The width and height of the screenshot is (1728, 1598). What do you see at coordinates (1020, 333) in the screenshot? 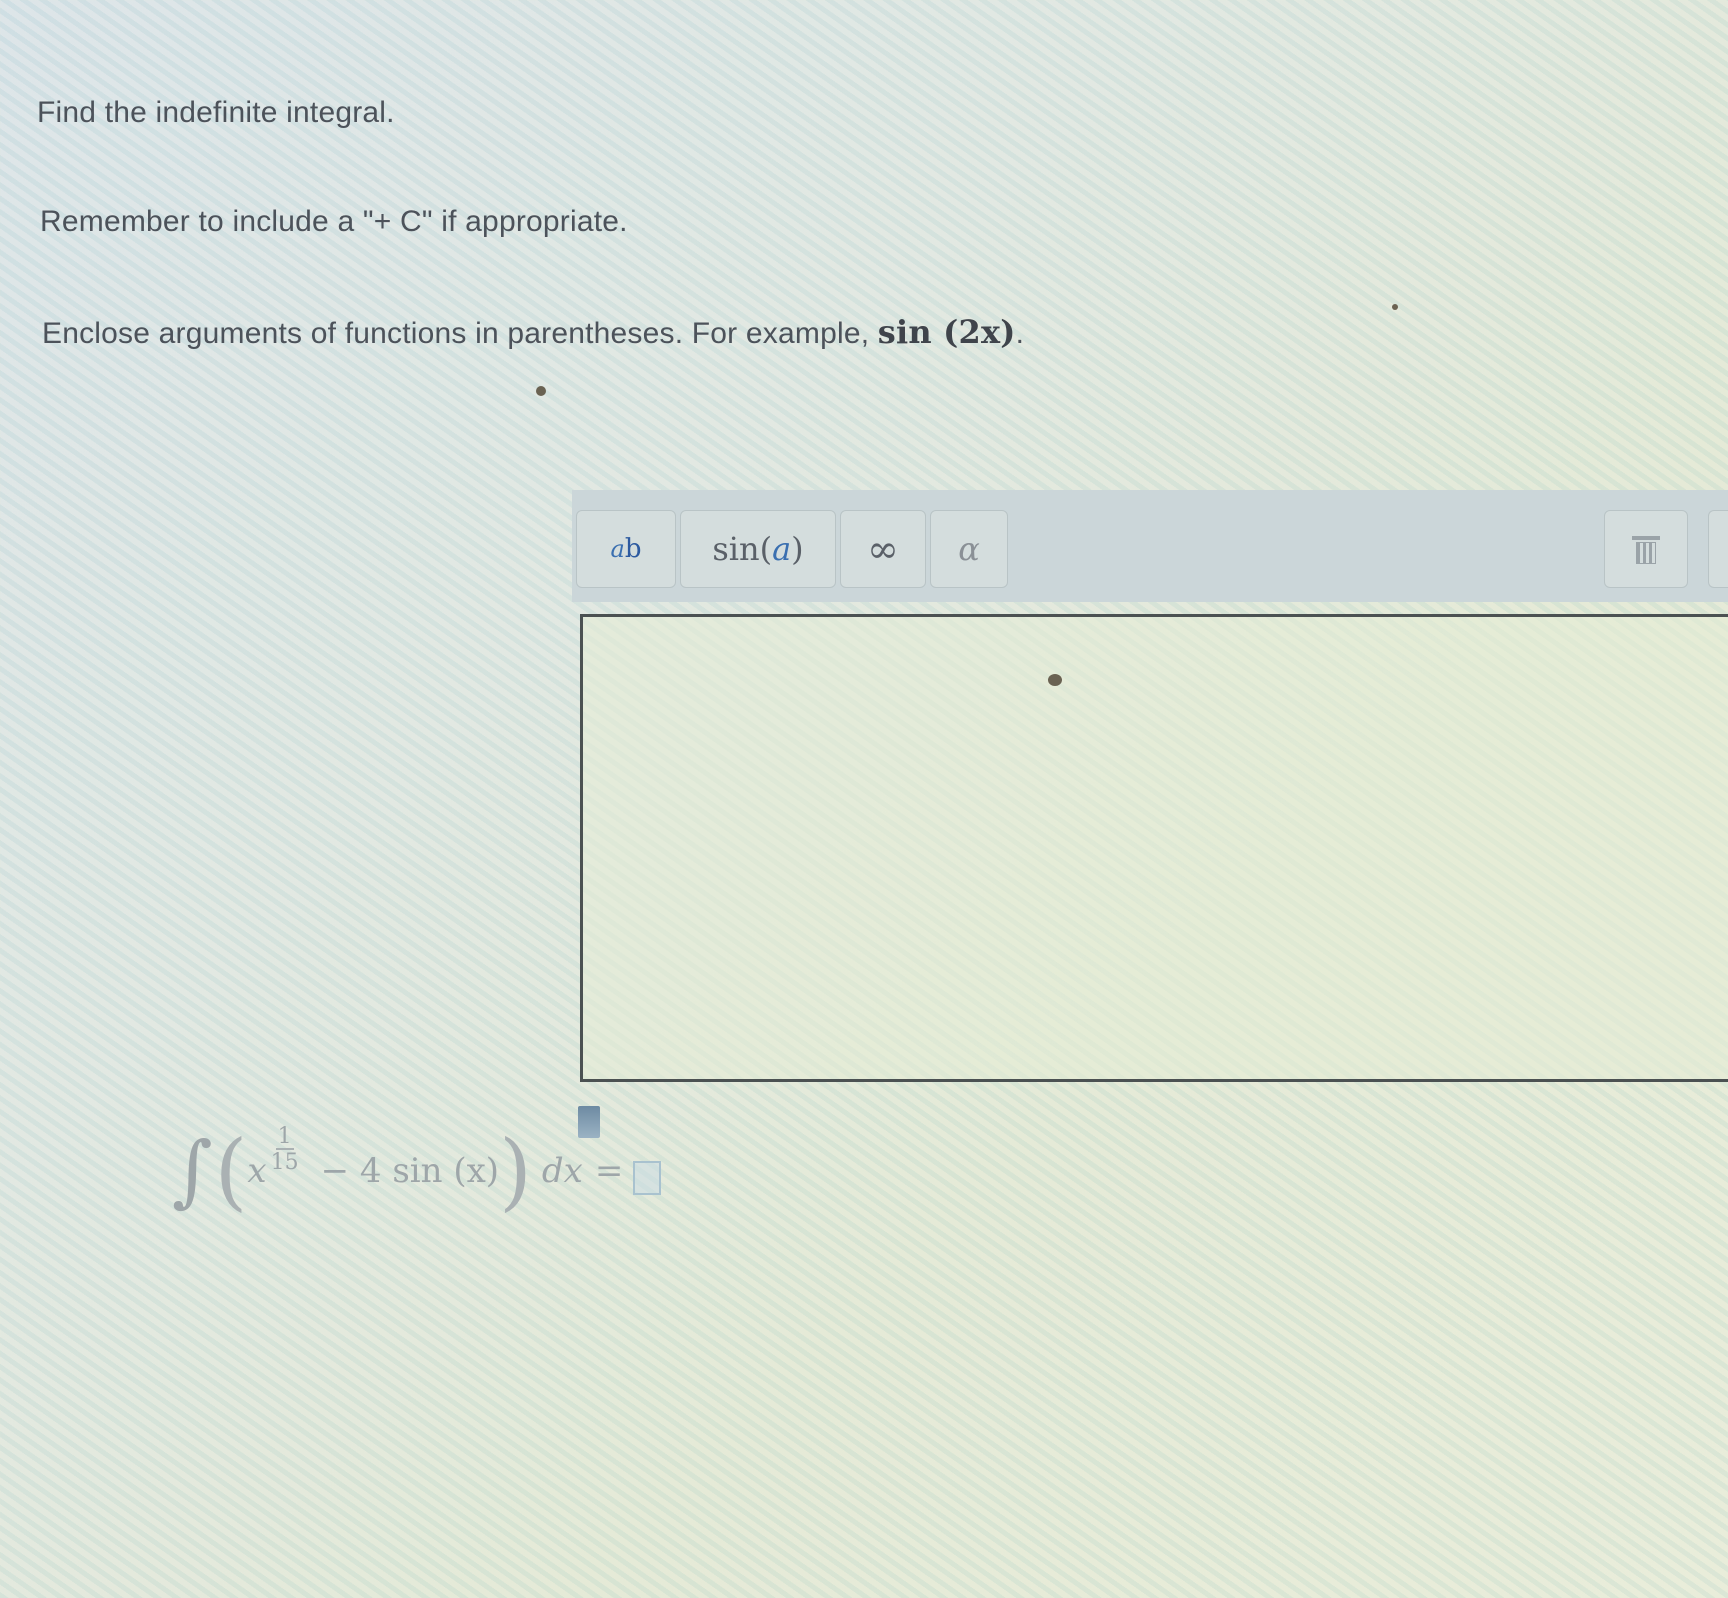
I see `instruction-period: .` at bounding box center [1020, 333].